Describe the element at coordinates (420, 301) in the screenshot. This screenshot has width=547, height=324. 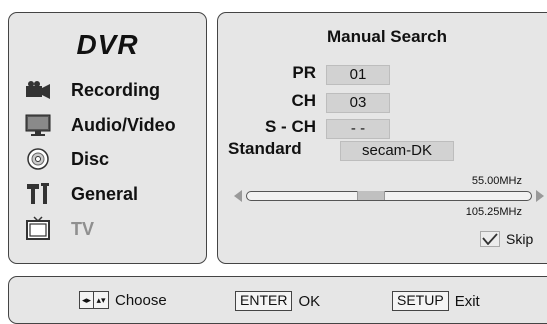
I see `setup-key: SETUP` at that location.